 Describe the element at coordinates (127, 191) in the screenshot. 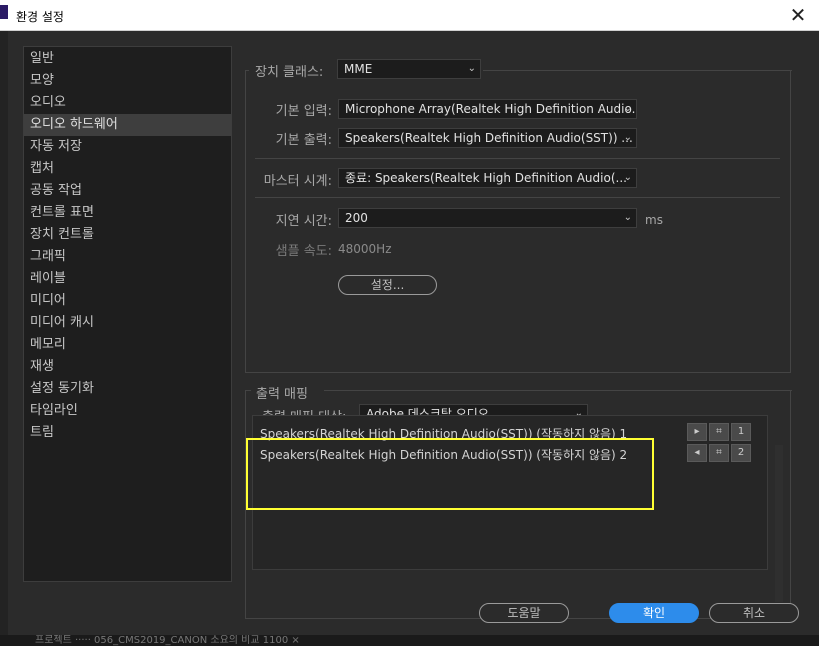

I see `sidebar-item-collaboration: 공동 작업` at that location.